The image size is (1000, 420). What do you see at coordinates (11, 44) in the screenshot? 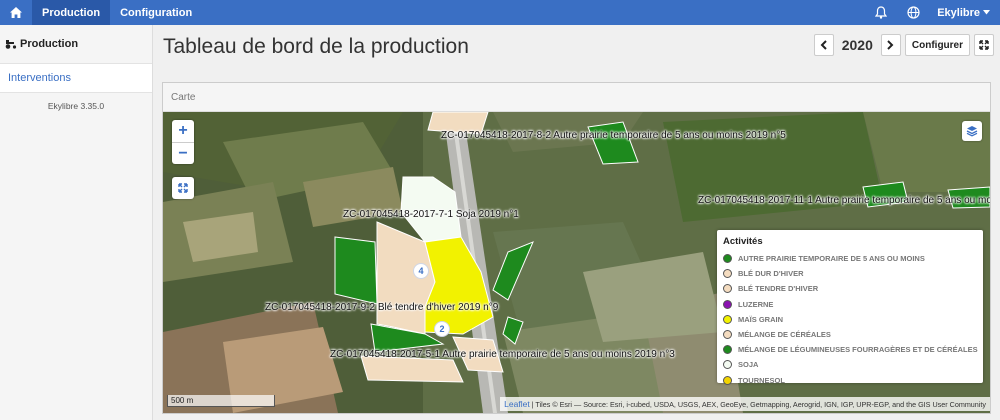
I see `tractor-icon` at bounding box center [11, 44].